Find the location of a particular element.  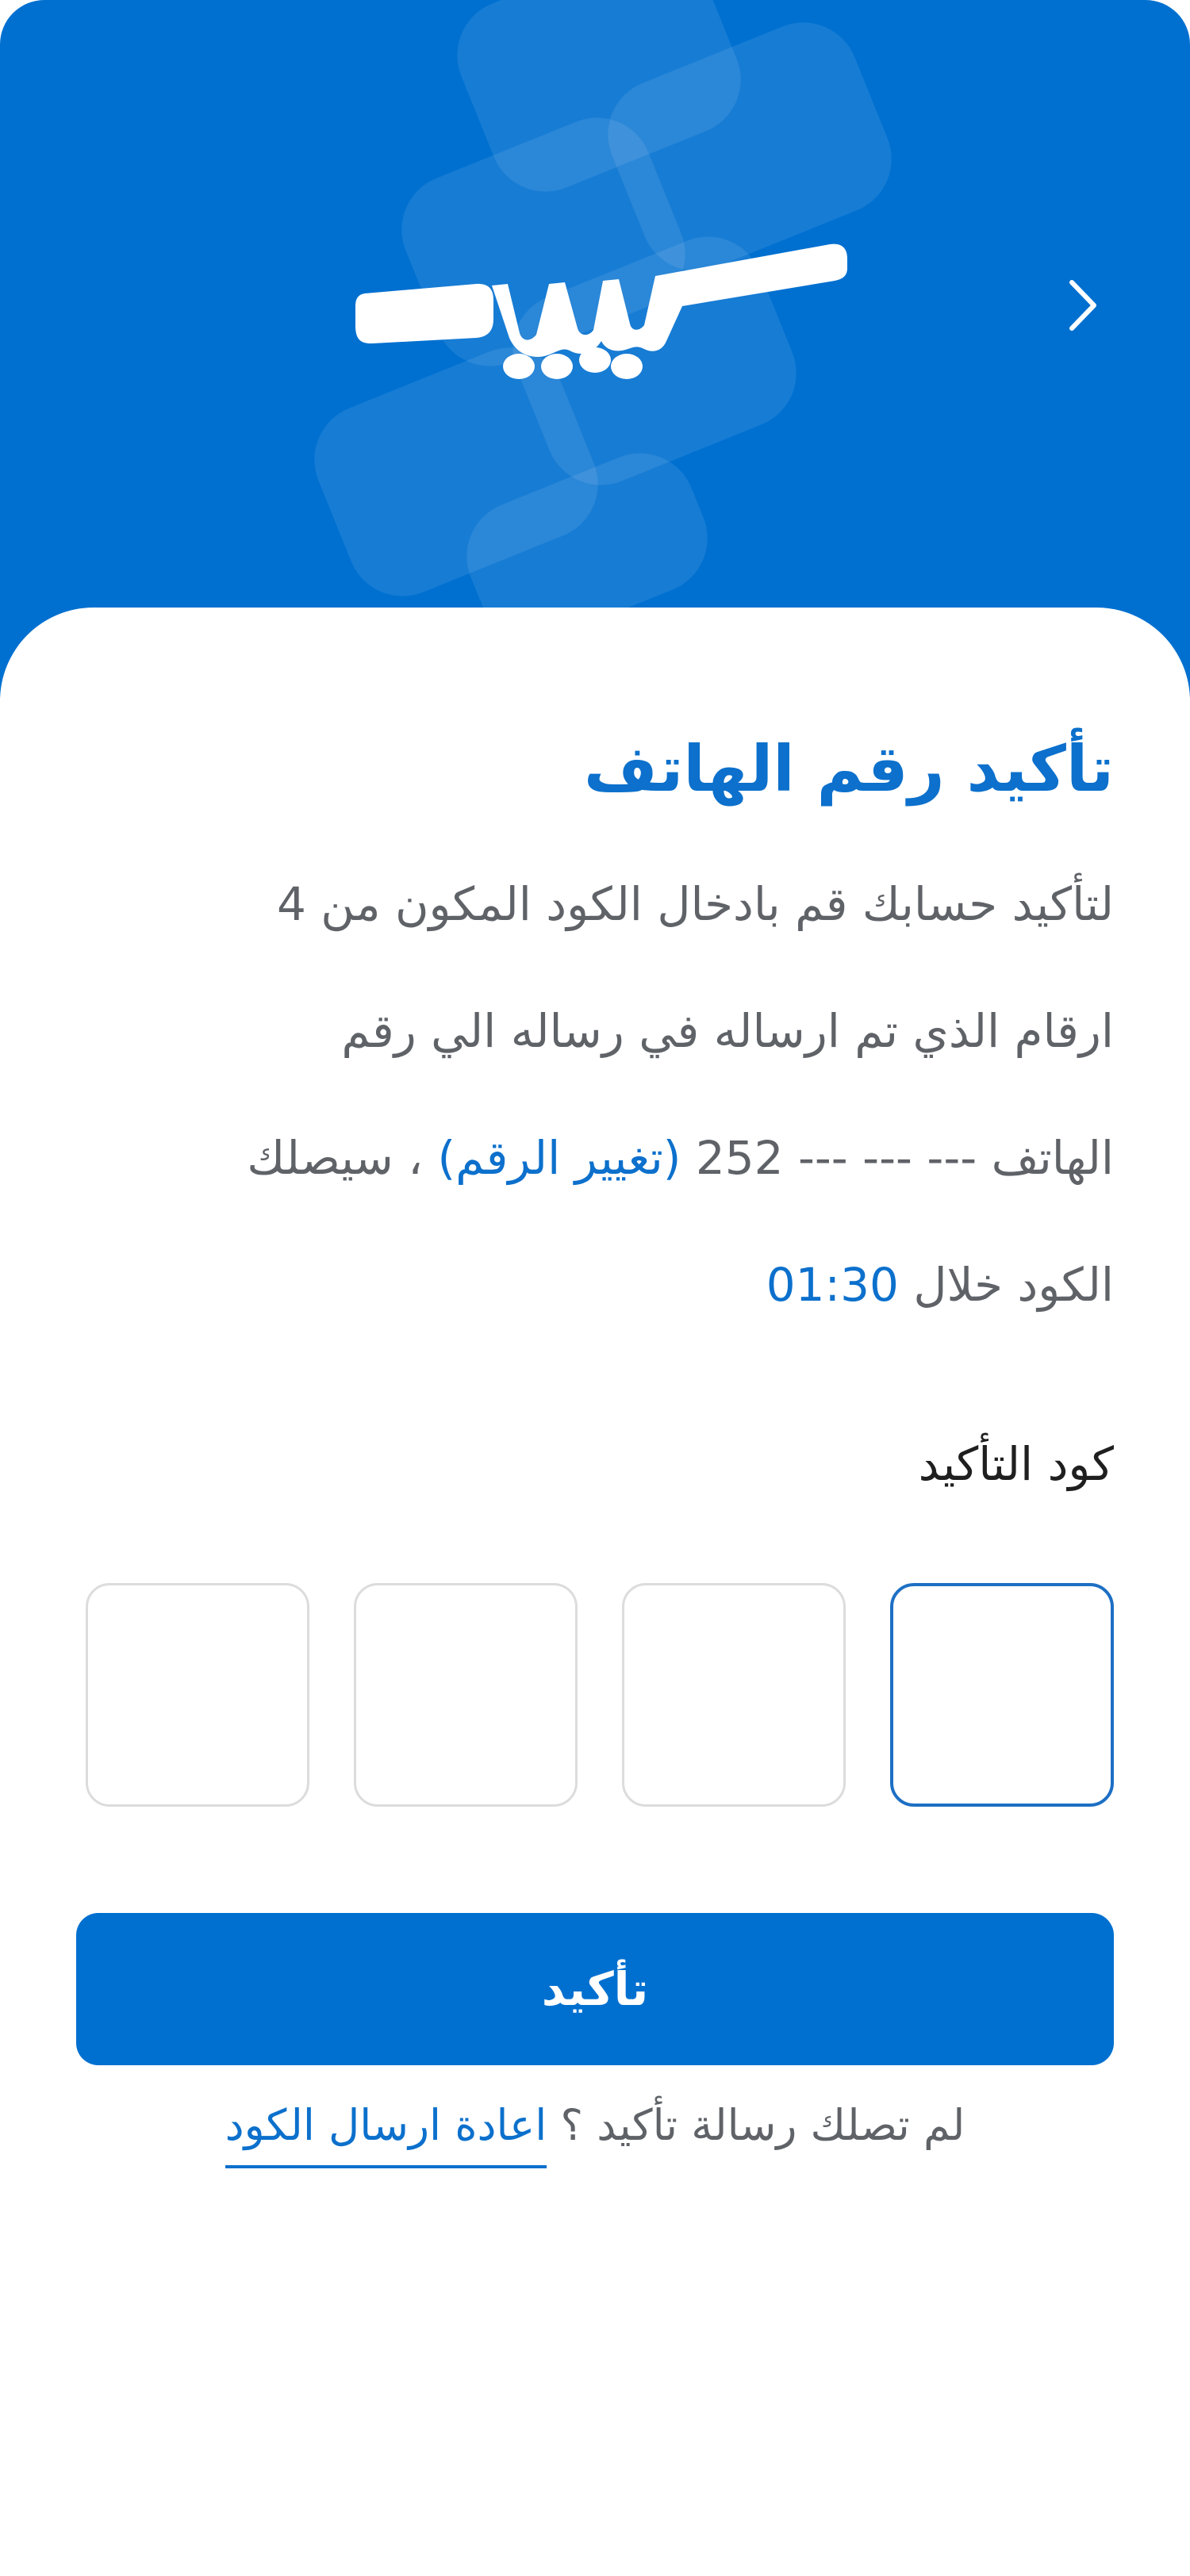

phone-prefix: الهاتف is located at coordinates (1052, 1158).